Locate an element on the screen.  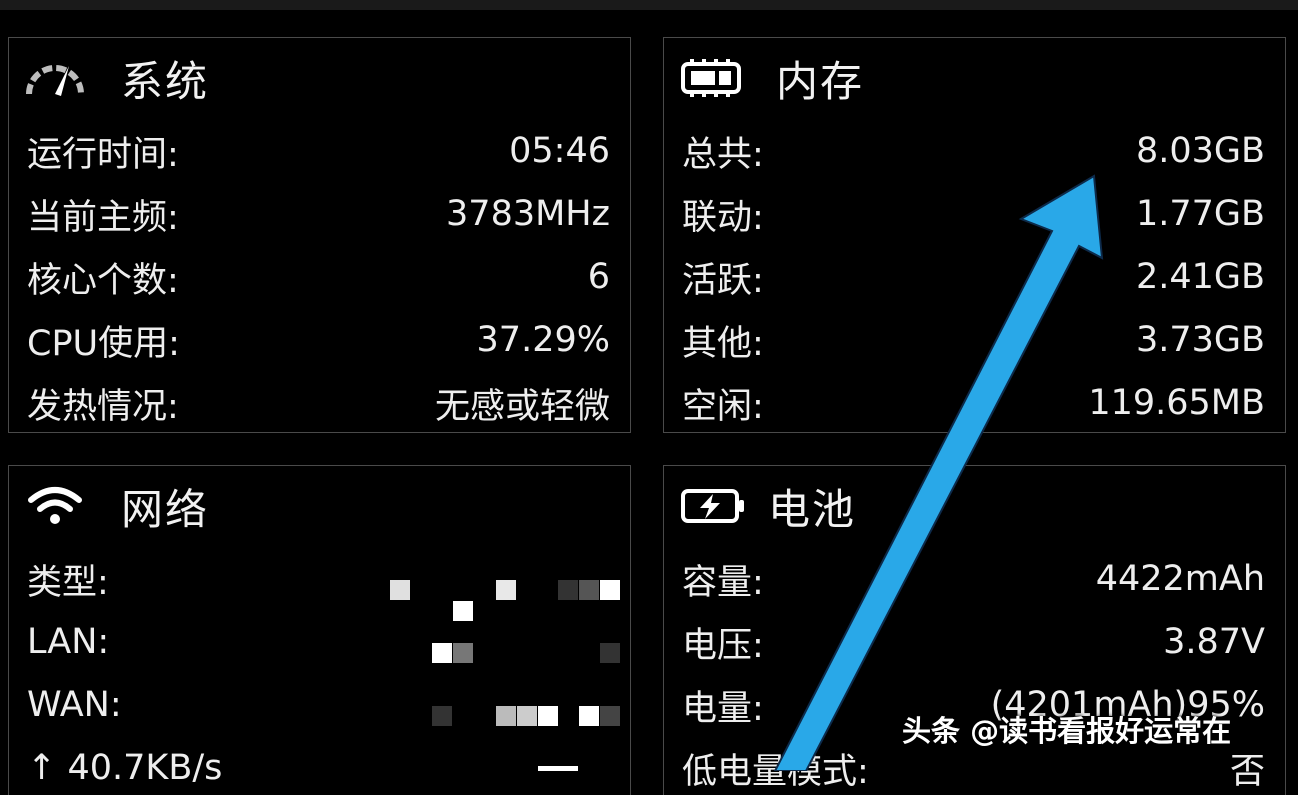
top-bar is located at coordinates (649, 5).